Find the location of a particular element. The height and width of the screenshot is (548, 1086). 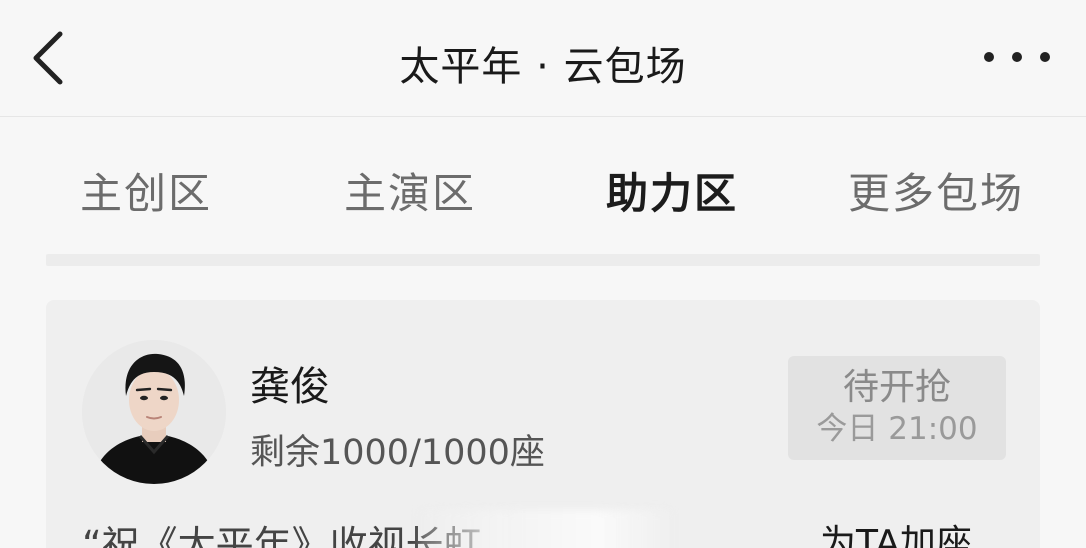

tab-support: 助力区 is located at coordinates (672, 190).